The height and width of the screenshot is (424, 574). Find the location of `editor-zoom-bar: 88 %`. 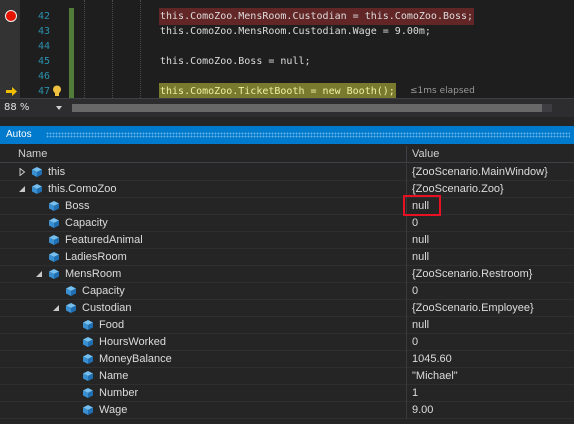

editor-zoom-bar: 88 % is located at coordinates (287, 107).